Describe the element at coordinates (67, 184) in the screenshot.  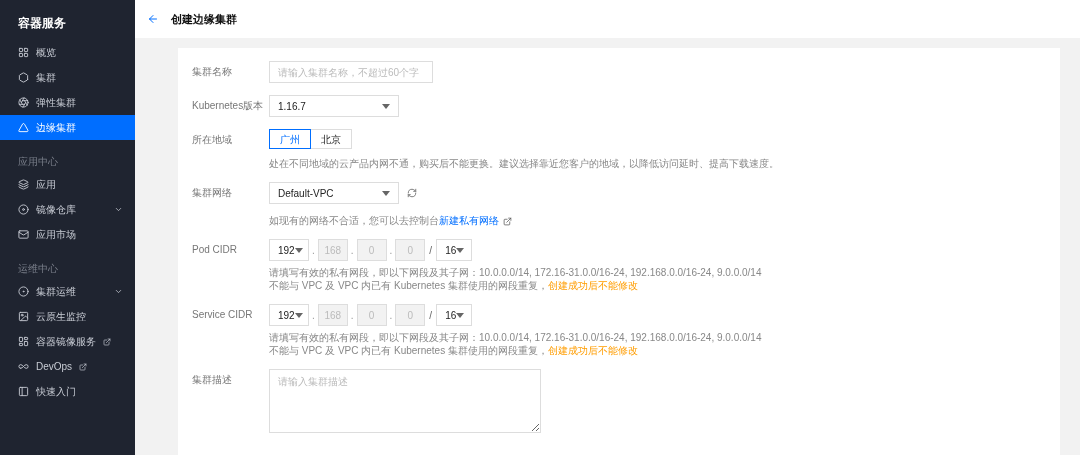
I see `sidebar-item: 应用` at that location.